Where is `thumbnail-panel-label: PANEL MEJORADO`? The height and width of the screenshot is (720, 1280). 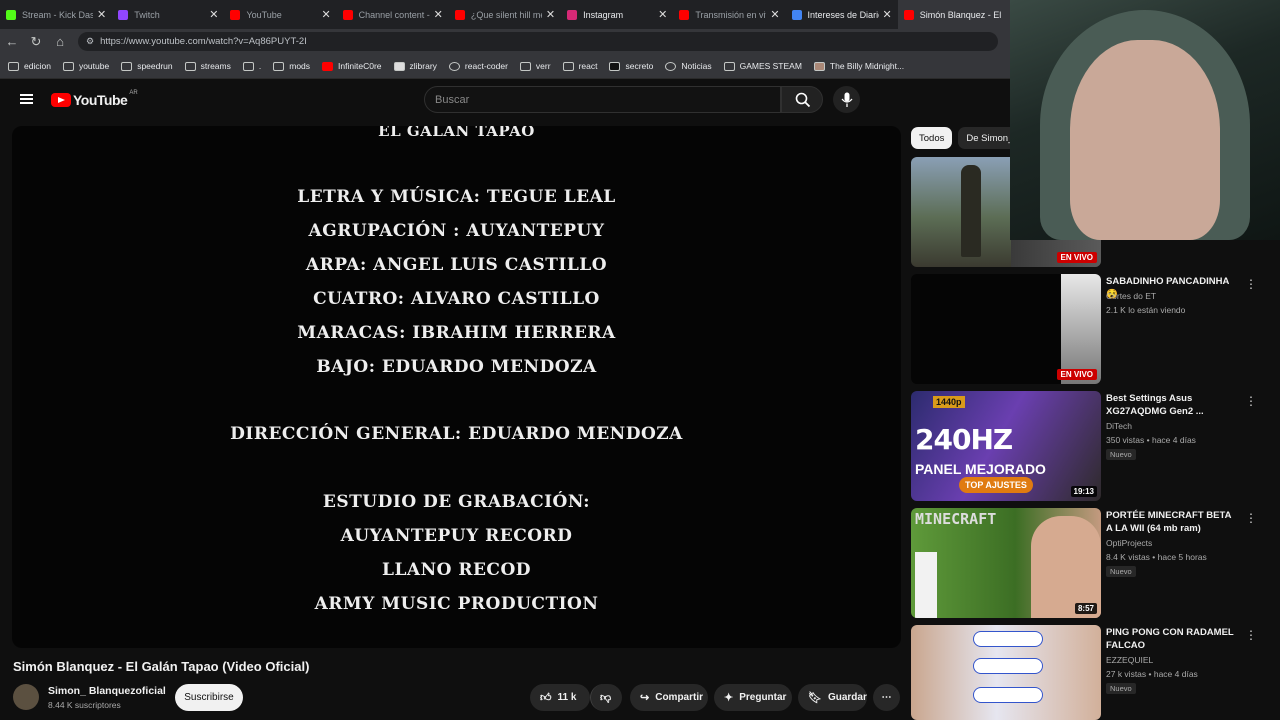
thumbnail-panel-label: PANEL MEJORADO is located at coordinates (980, 469).